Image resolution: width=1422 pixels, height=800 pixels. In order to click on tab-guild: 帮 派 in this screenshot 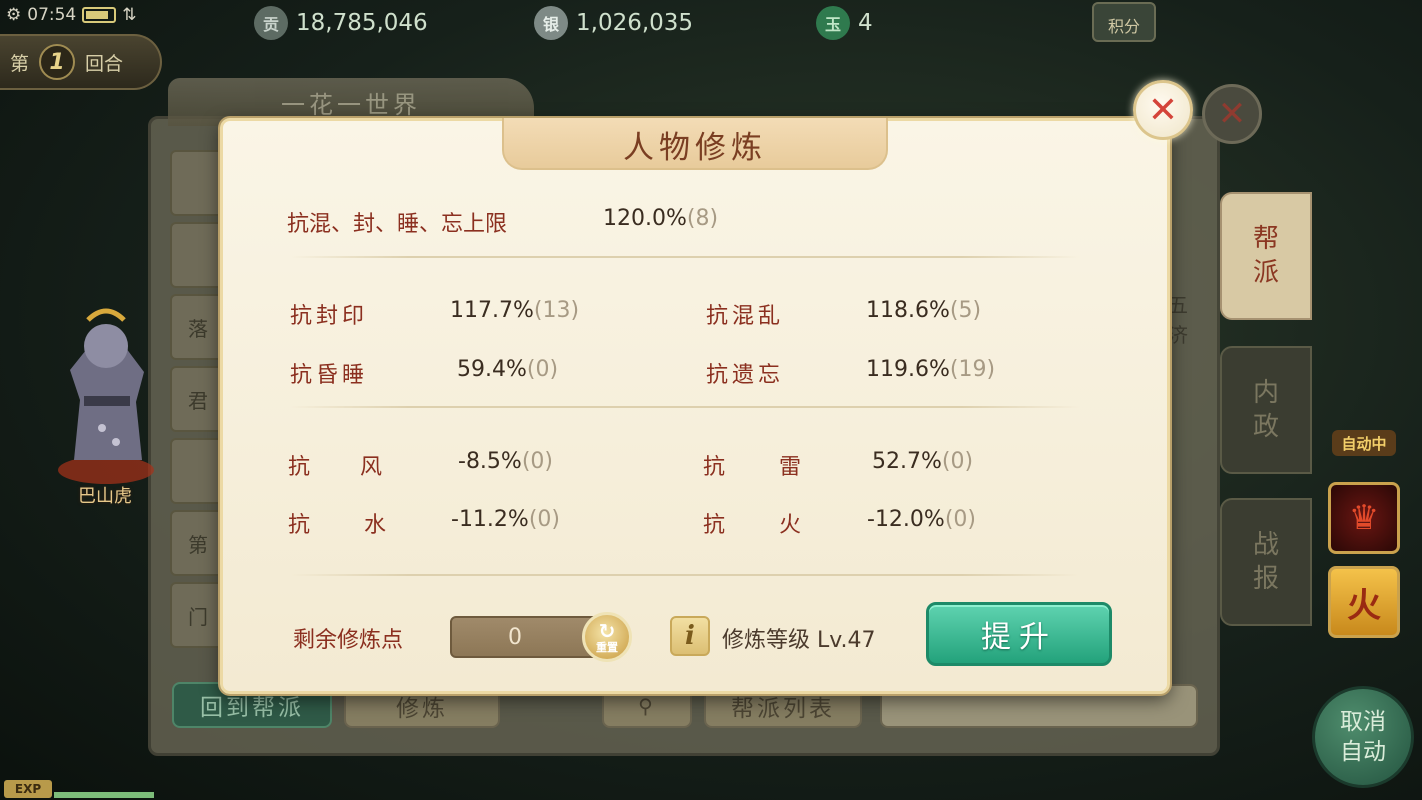, I will do `click(1266, 256)`.